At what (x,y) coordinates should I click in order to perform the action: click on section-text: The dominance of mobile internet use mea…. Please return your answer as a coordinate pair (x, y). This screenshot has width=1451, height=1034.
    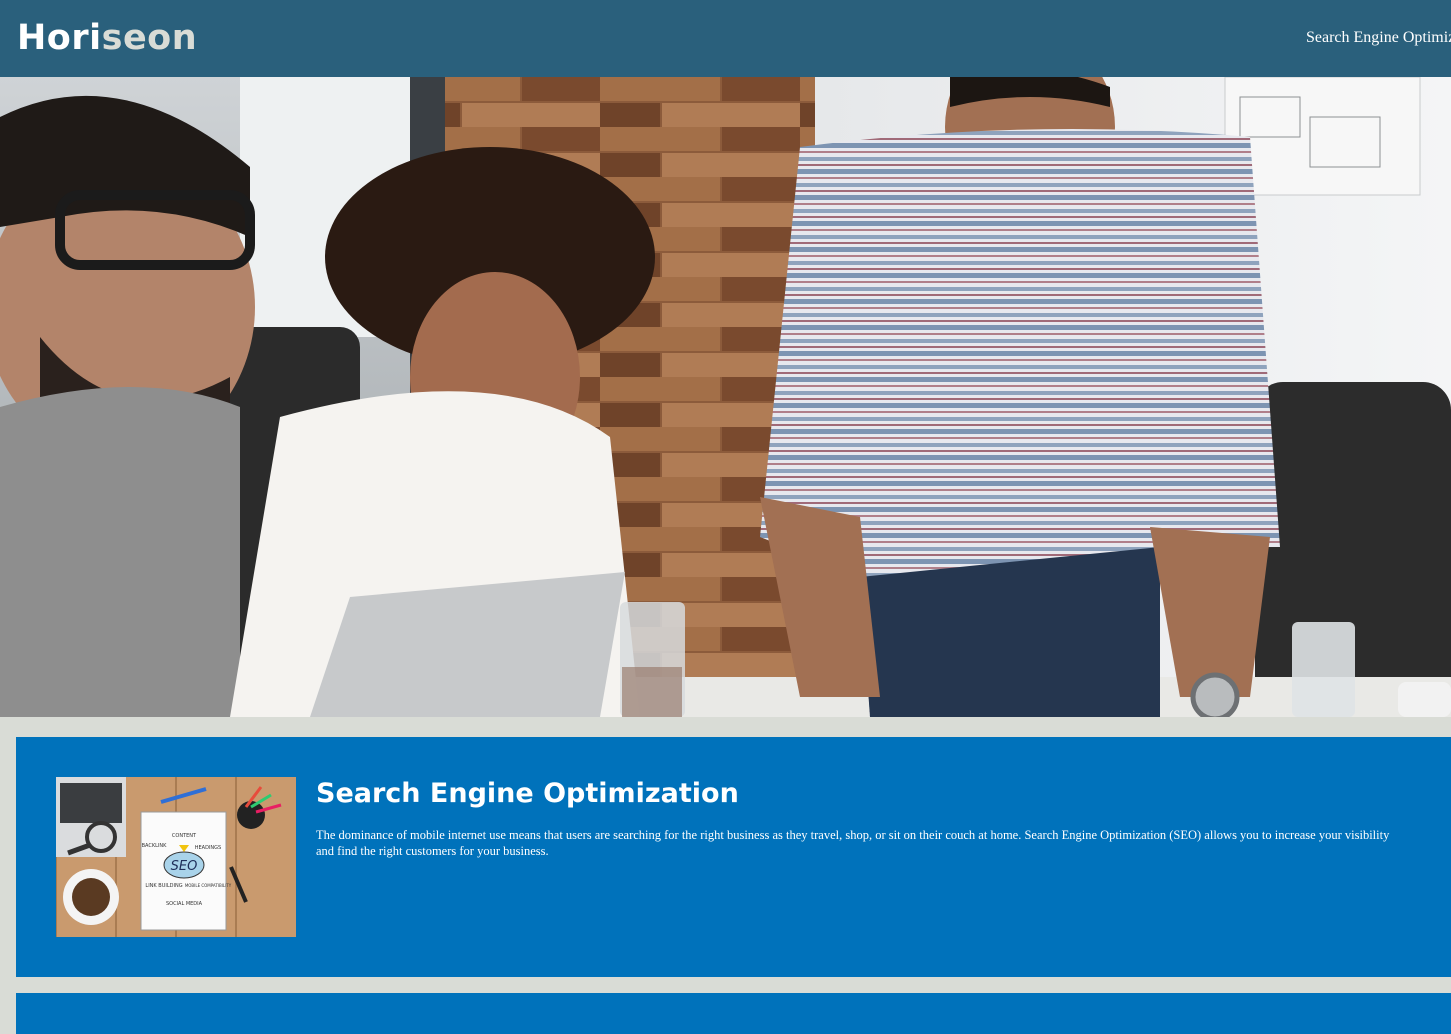
    Looking at the image, I should click on (853, 843).